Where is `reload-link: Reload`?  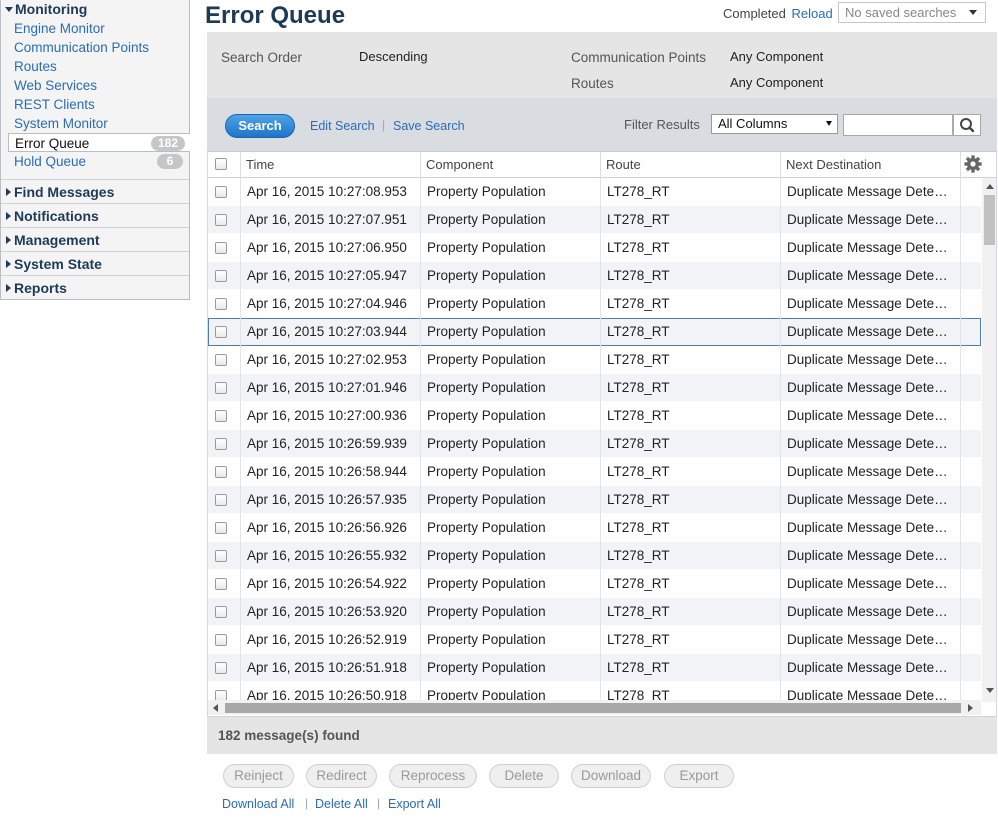 reload-link: Reload is located at coordinates (812, 13).